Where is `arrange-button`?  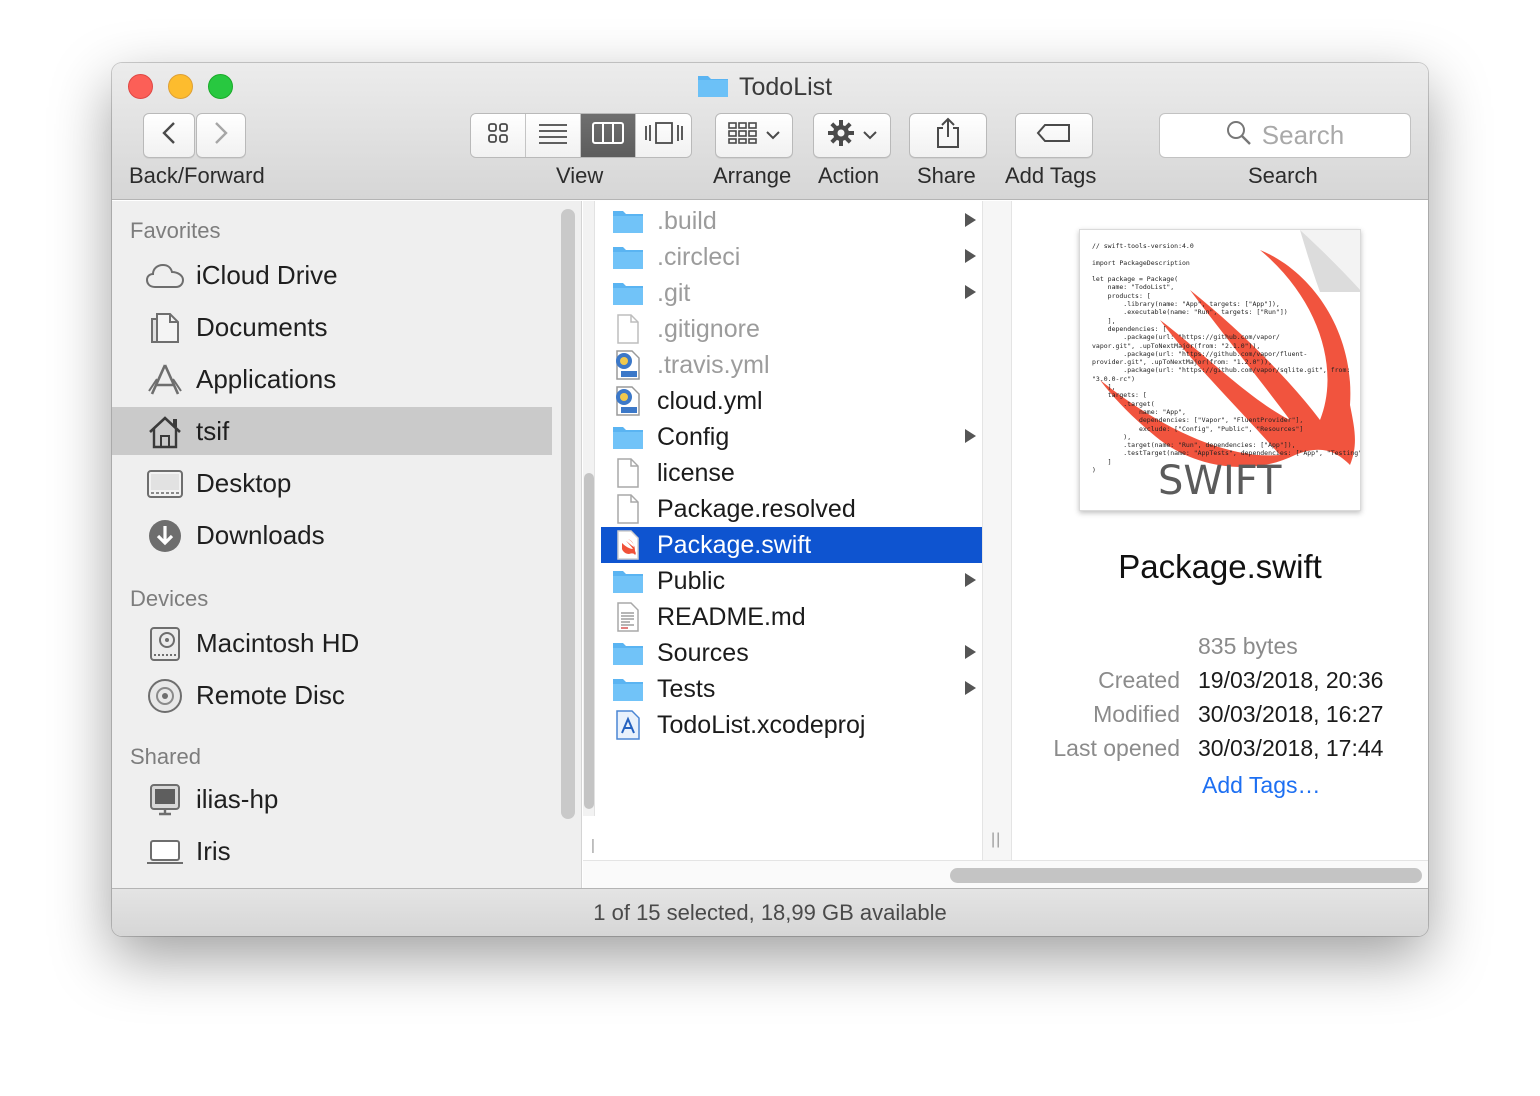 arrange-button is located at coordinates (754, 135).